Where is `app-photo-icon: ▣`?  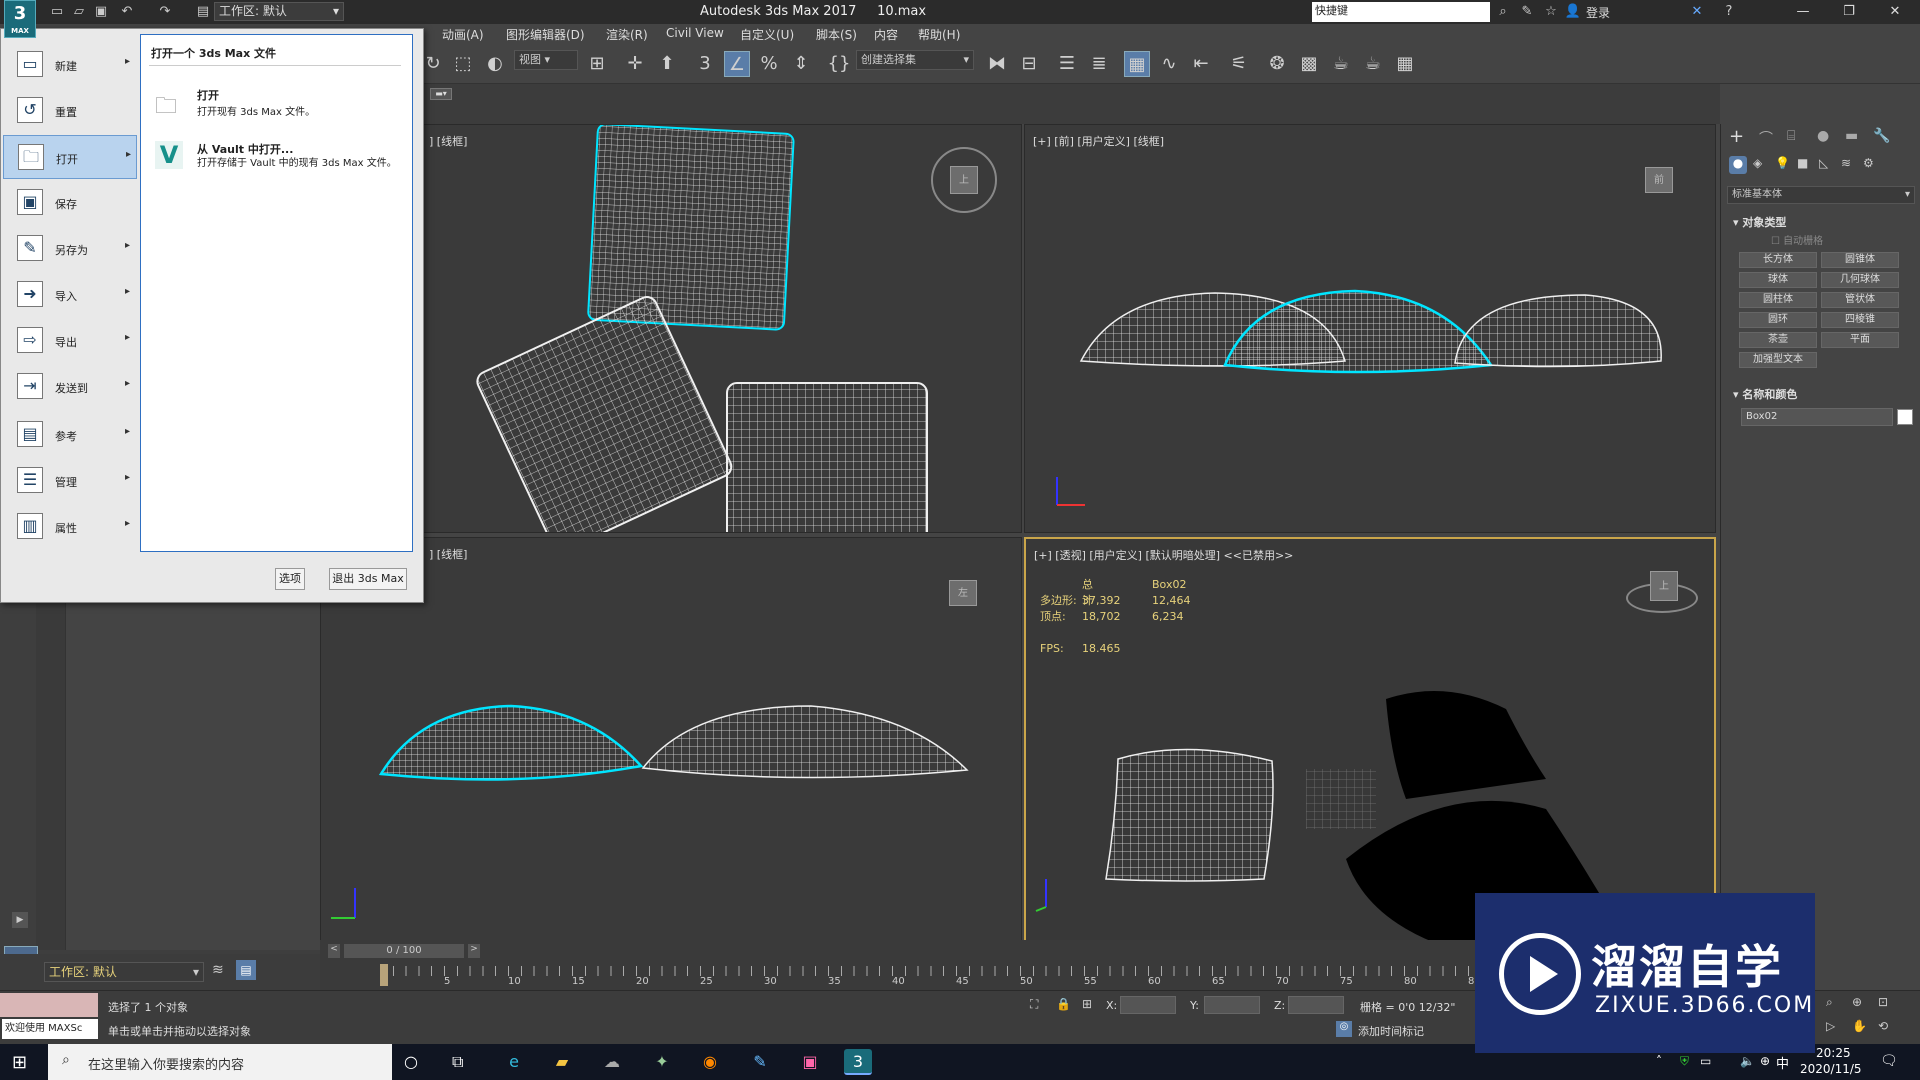
app-photo-icon: ▣ is located at coordinates (810, 1062).